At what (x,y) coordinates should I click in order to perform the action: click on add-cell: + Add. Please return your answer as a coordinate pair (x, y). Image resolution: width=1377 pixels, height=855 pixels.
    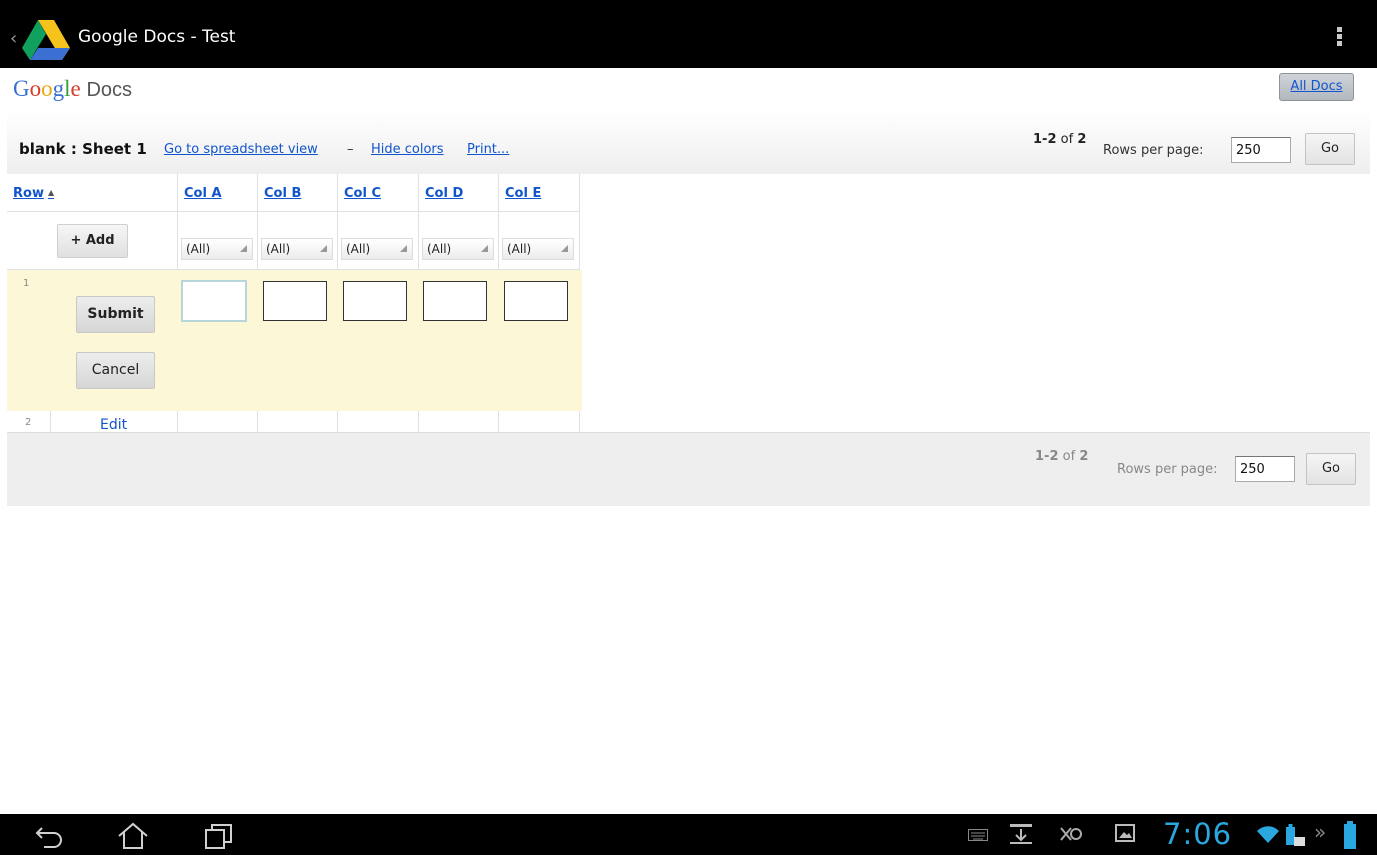
    Looking at the image, I should click on (92, 241).